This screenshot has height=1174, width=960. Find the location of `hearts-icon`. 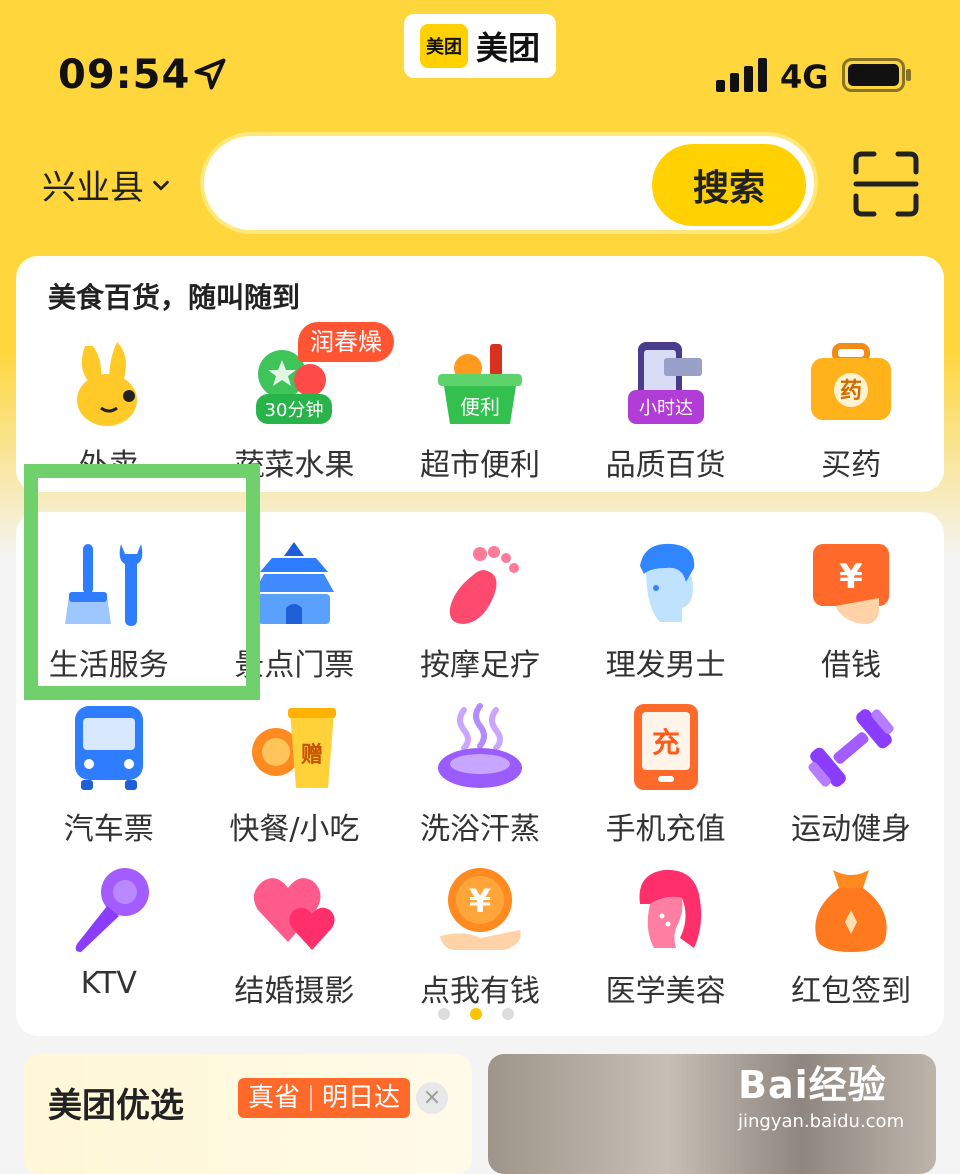

hearts-icon is located at coordinates (294, 914).